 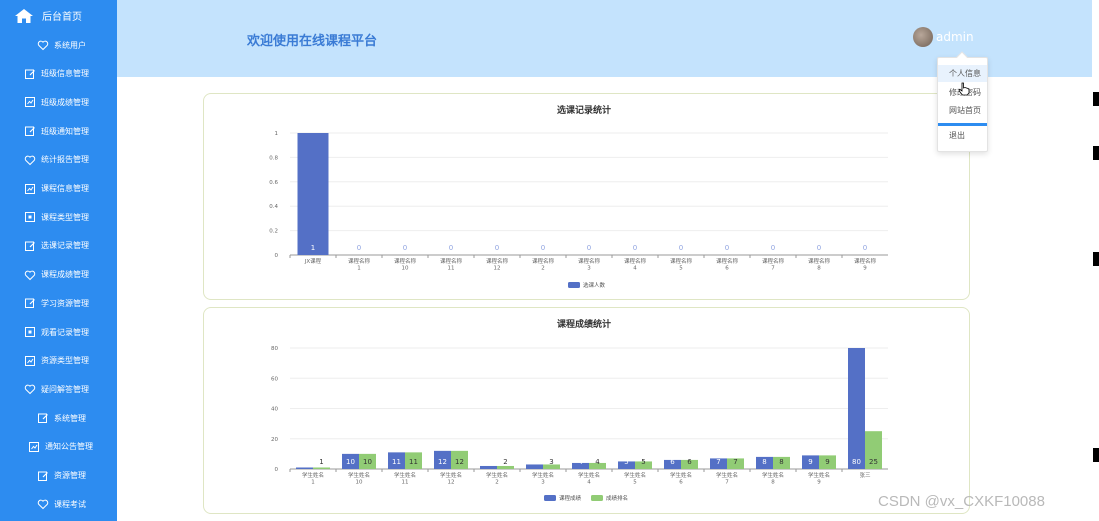 I want to click on sidebar-item-label: 系统用户, so click(x=70, y=45).